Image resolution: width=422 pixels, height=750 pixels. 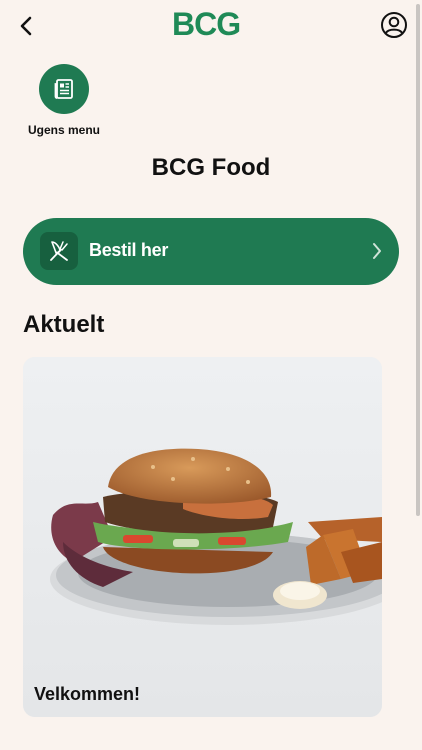 What do you see at coordinates (87, 694) in the screenshot?
I see `news-card-caption: Velkommen!` at bounding box center [87, 694].